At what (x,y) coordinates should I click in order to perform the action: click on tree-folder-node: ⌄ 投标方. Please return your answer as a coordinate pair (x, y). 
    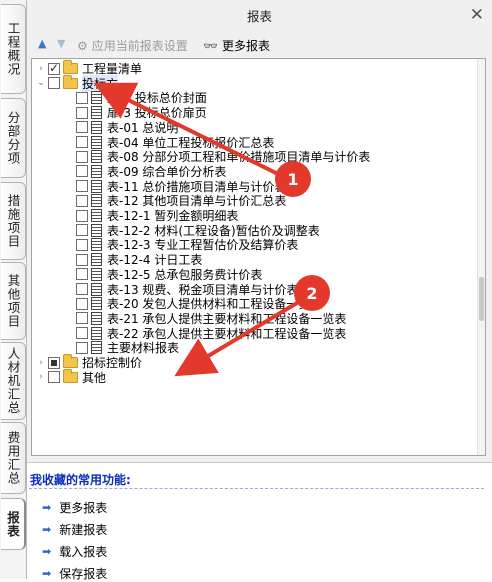
    Looking at the image, I should click on (77, 83).